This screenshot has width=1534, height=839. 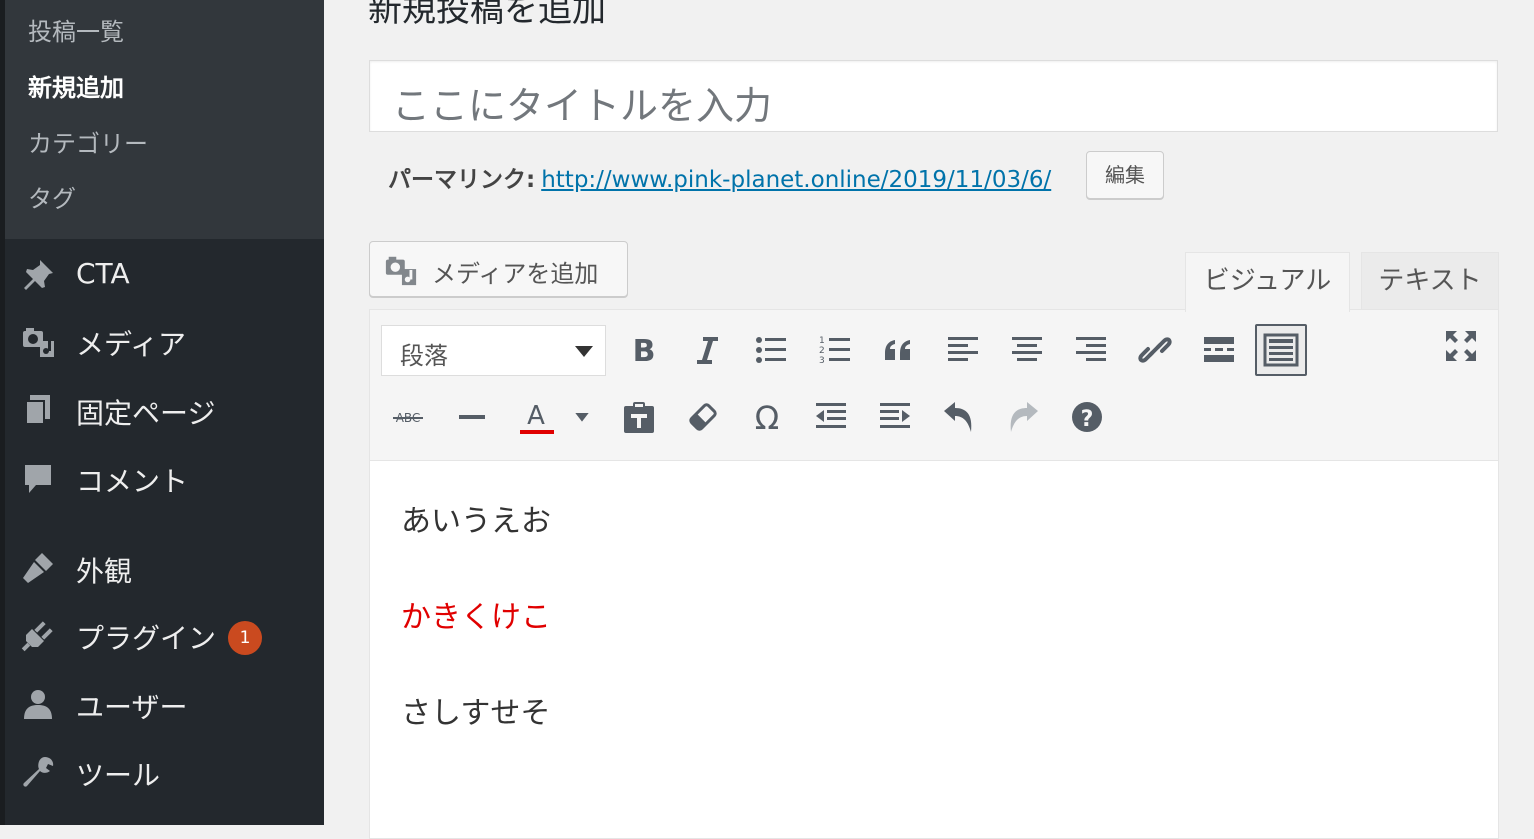 I want to click on svg-text: A, so click(x=536, y=416).